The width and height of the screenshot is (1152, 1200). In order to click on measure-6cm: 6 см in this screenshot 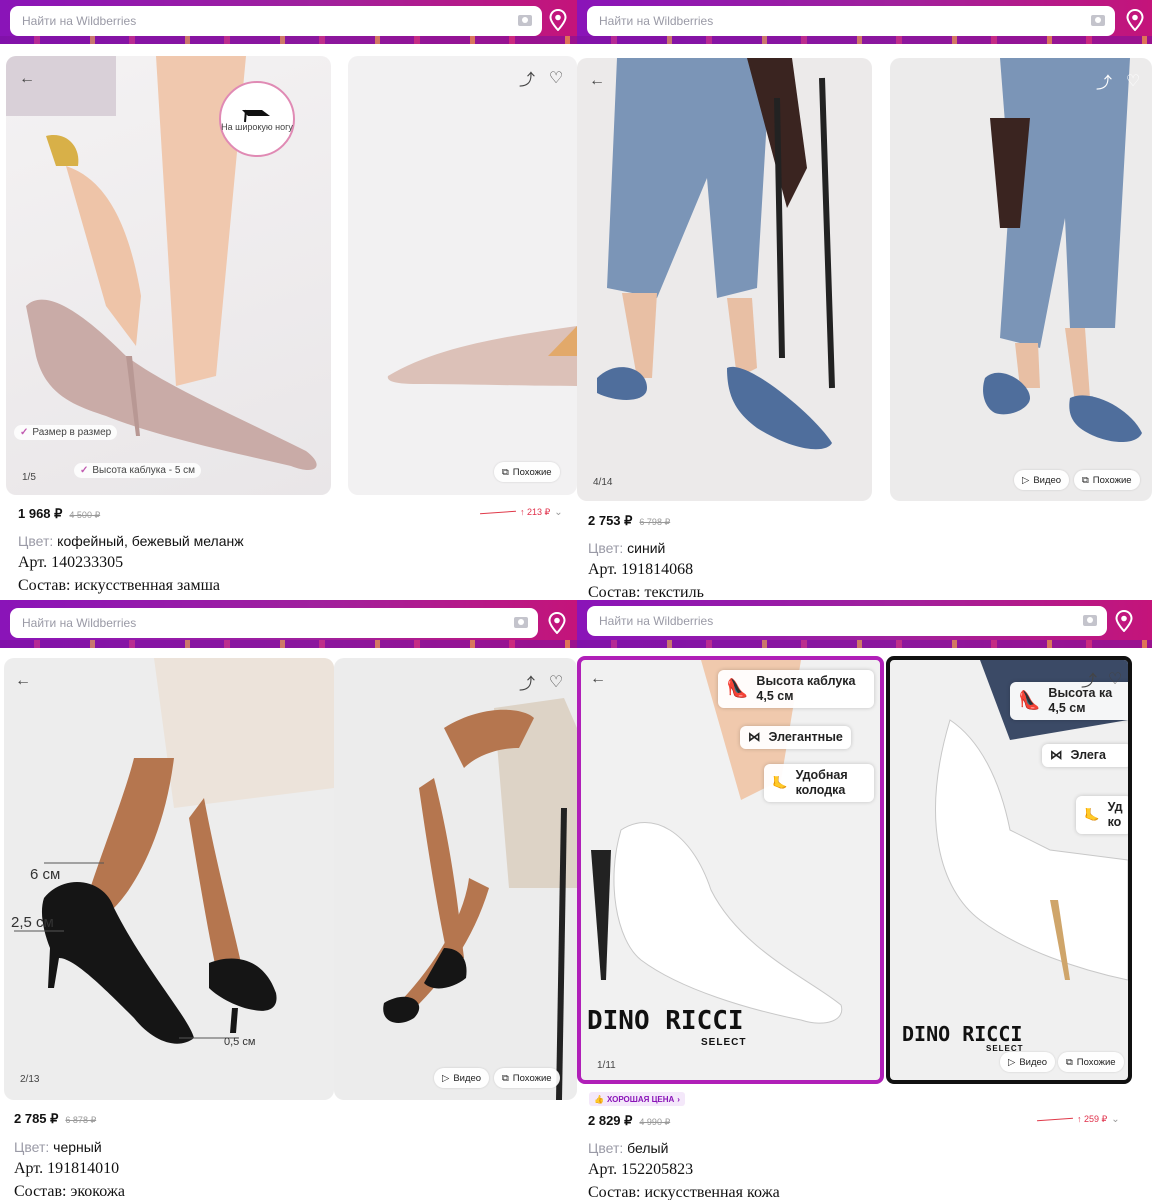, I will do `click(45, 874)`.